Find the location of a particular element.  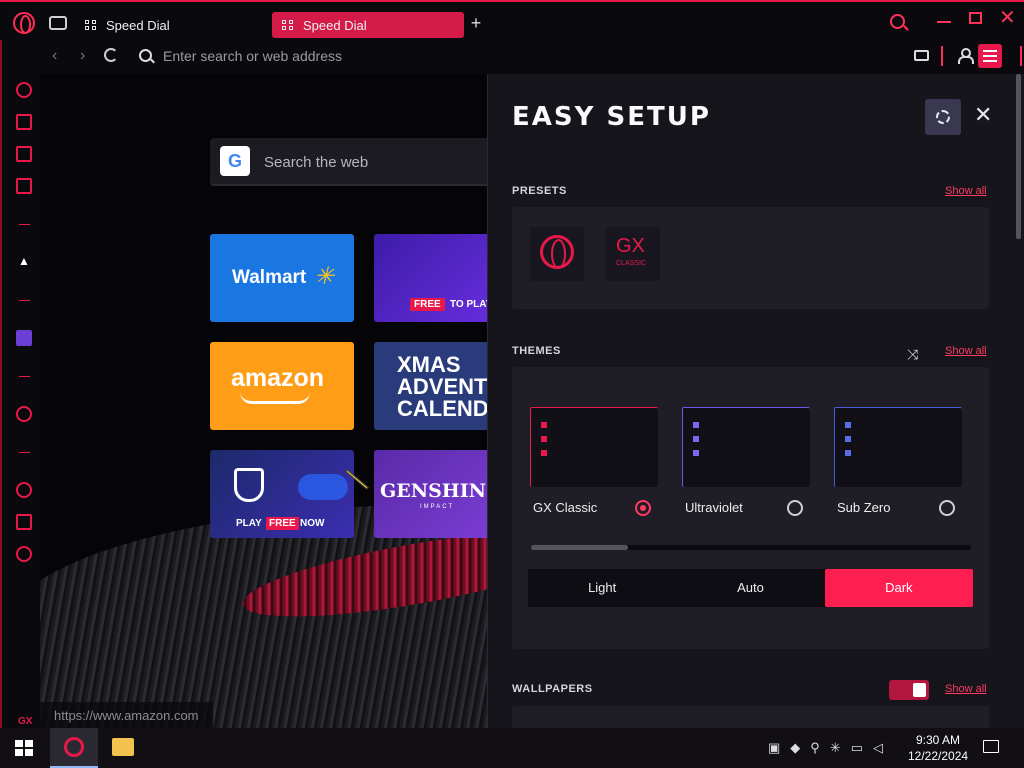

history-icon is located at coordinates (24, 490).